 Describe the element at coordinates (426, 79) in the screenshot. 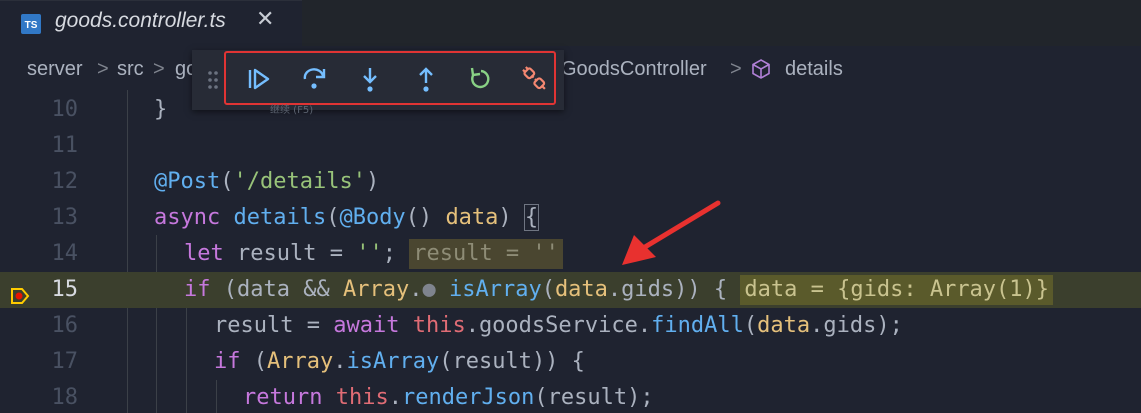

I see `step-out-button` at that location.